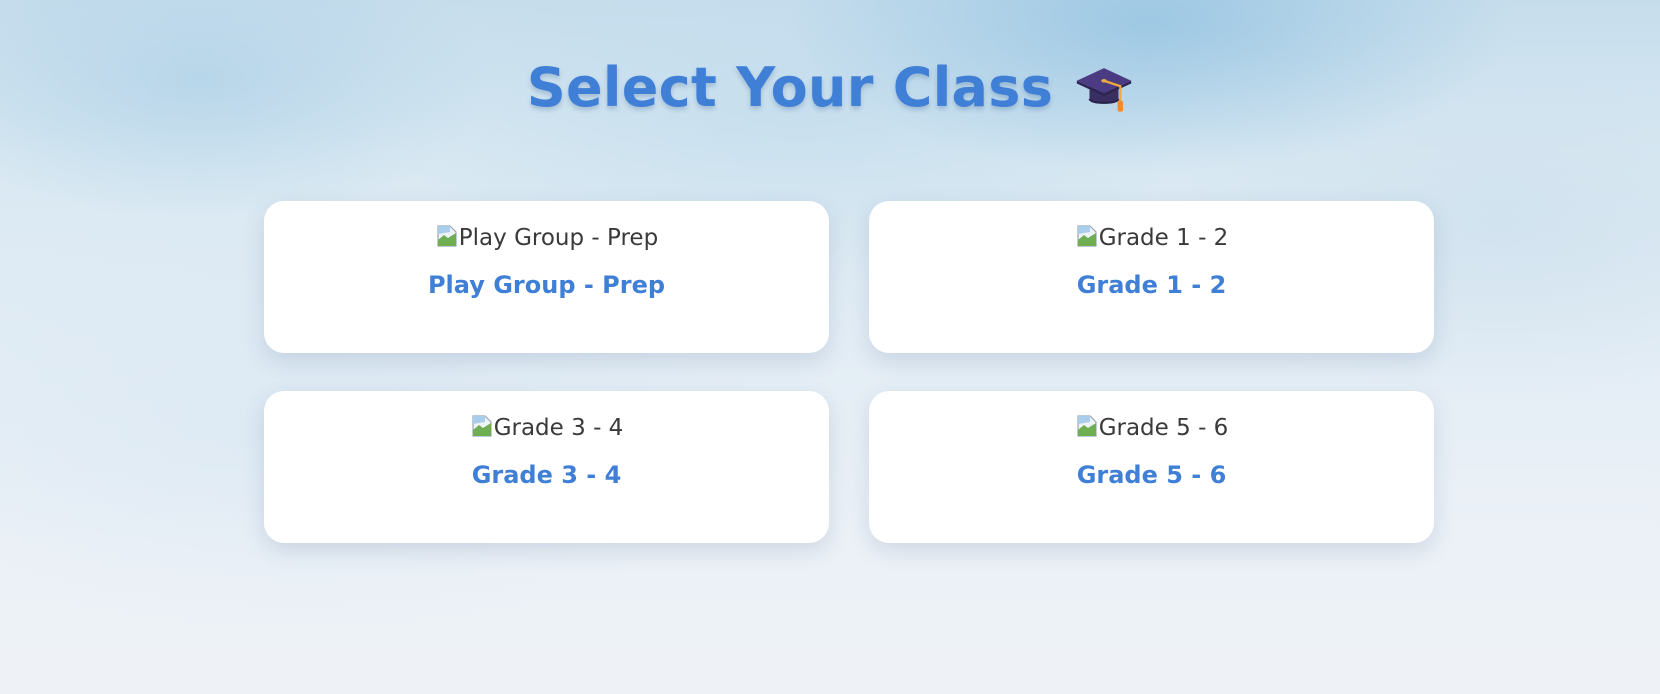 The width and height of the screenshot is (1660, 694). What do you see at coordinates (558, 238) in the screenshot?
I see `class-image-alt-text: Play Group - Prep` at bounding box center [558, 238].